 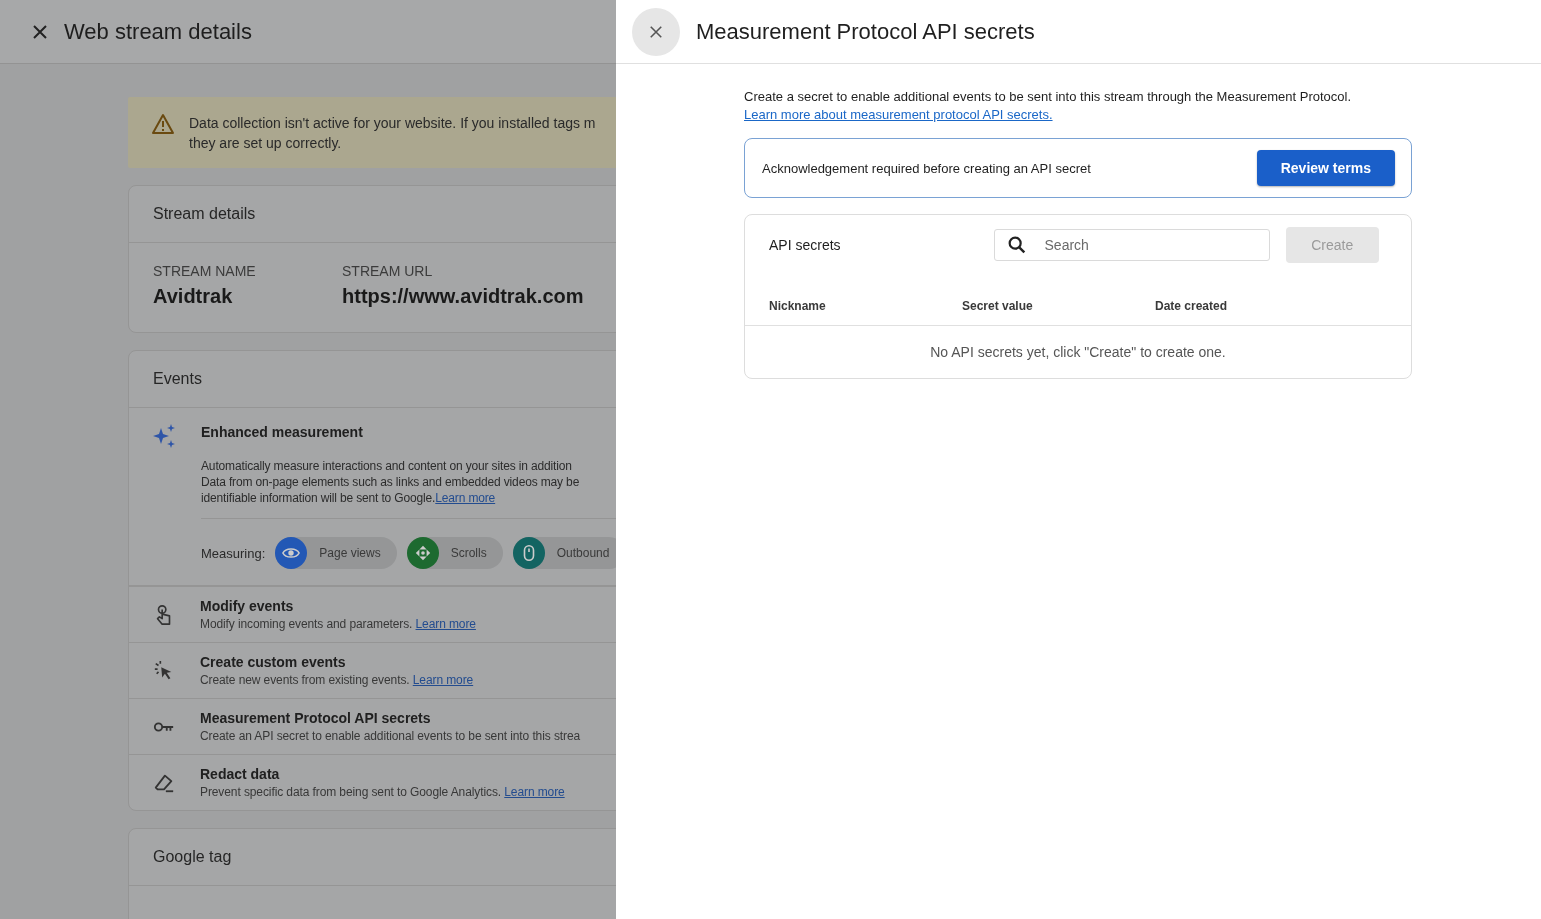 I want to click on item-title: Enhanced measurement, so click(x=282, y=432).